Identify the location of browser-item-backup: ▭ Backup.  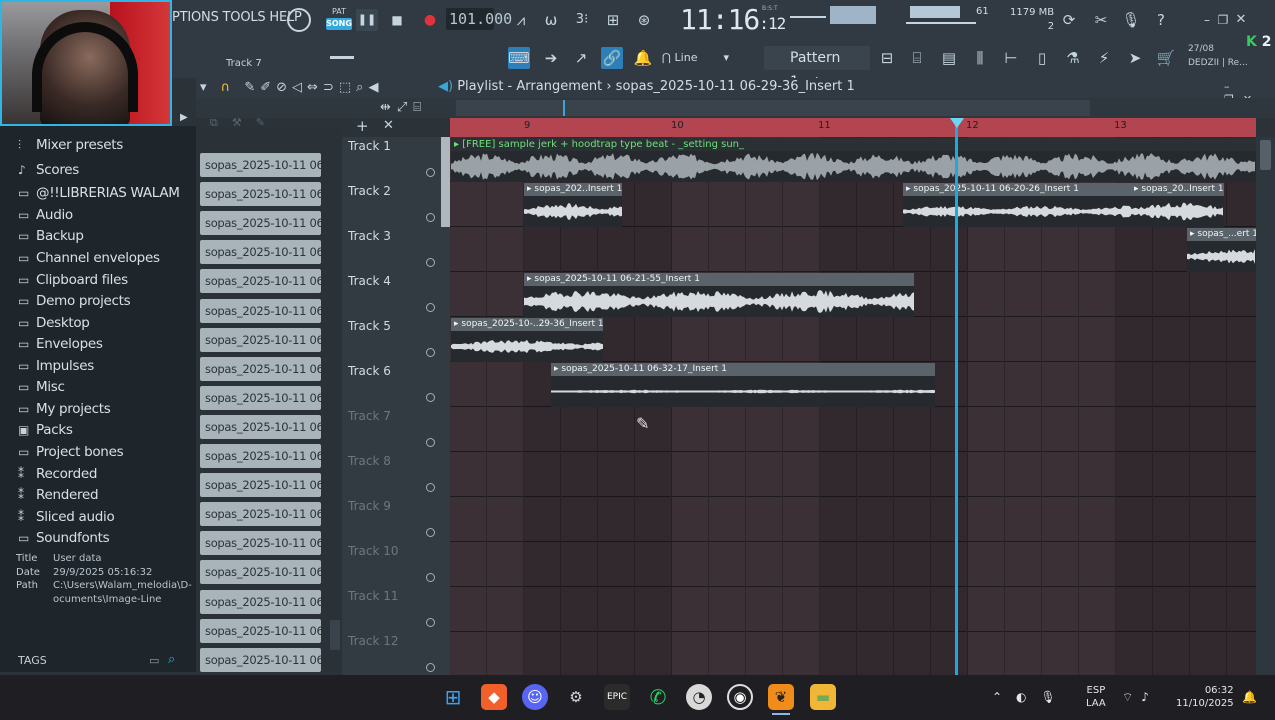
(51, 236).